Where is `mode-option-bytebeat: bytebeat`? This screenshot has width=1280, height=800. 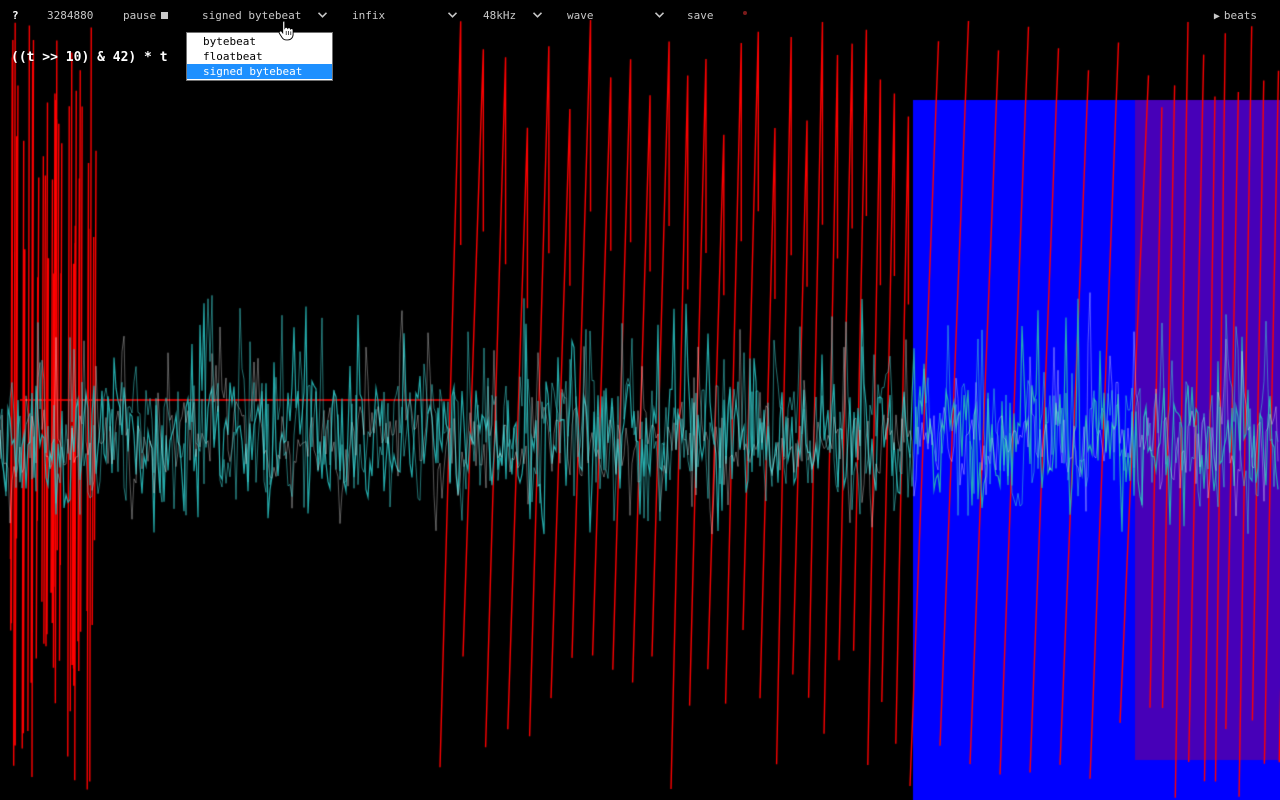
mode-option-bytebeat: bytebeat is located at coordinates (259, 41).